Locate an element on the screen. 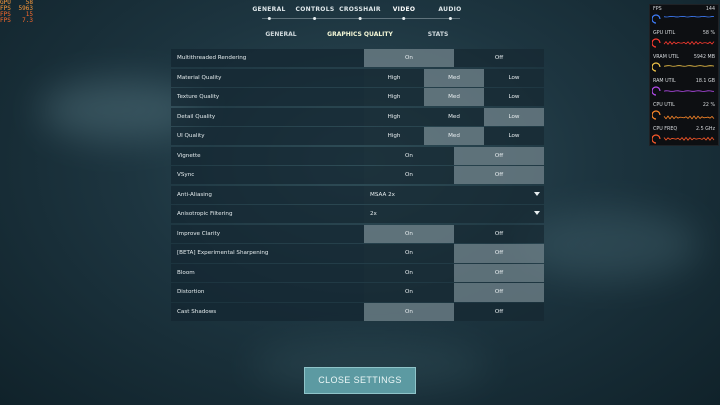  setting-row: Cast Shadows On Off is located at coordinates (357, 312).